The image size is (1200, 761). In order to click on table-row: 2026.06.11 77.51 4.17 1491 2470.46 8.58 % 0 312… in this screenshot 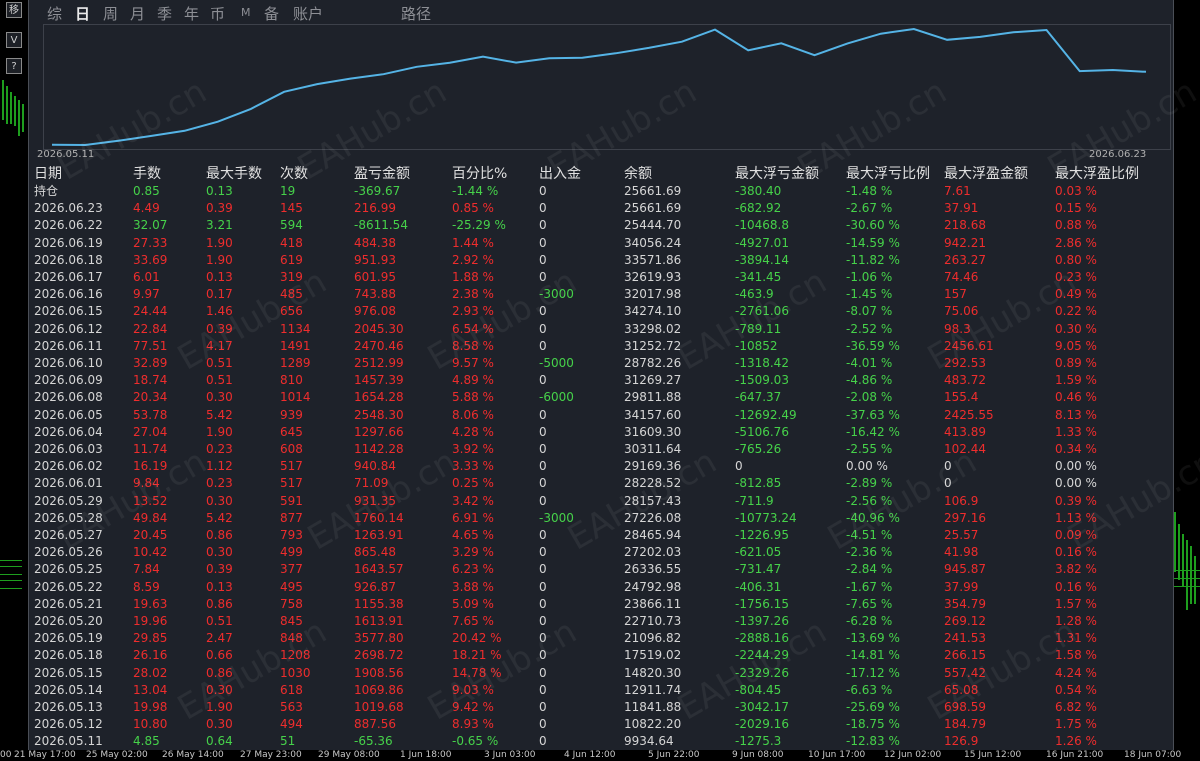, I will do `click(601, 346)`.